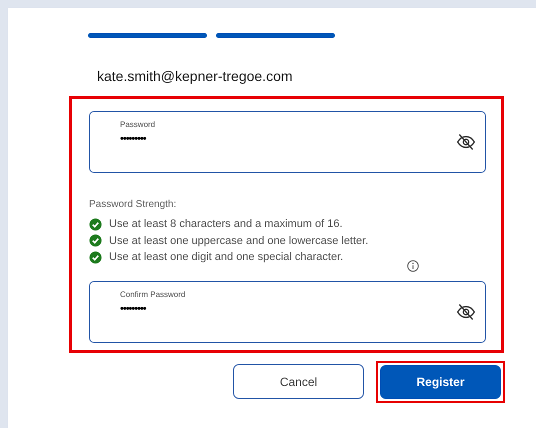  Describe the element at coordinates (440, 381) in the screenshot. I see `register-button: Register` at that location.